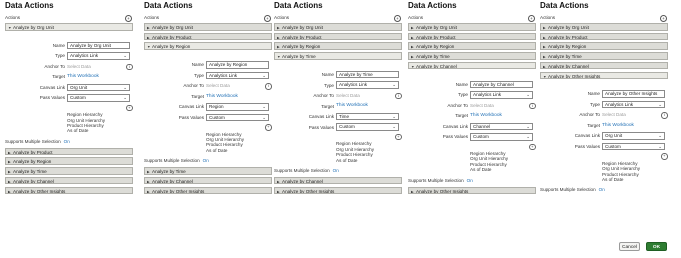  I want to click on row-label: Analyze by Time, so click(565, 57).